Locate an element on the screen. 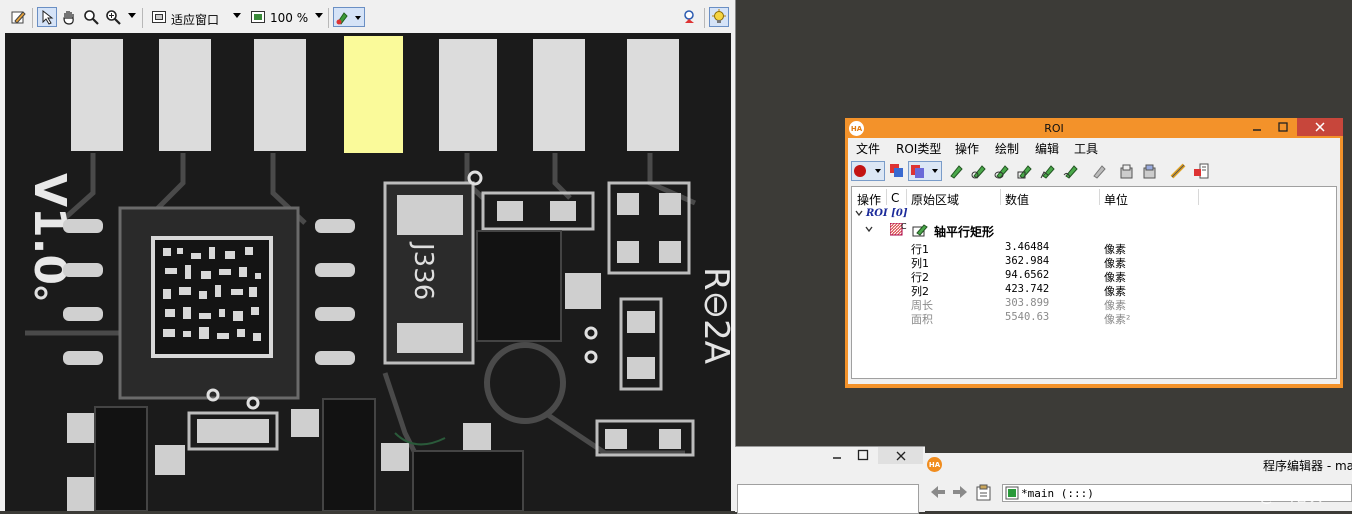 The image size is (1352, 514). param-row: 列1 362.984 像素 is located at coordinates (1094, 262).